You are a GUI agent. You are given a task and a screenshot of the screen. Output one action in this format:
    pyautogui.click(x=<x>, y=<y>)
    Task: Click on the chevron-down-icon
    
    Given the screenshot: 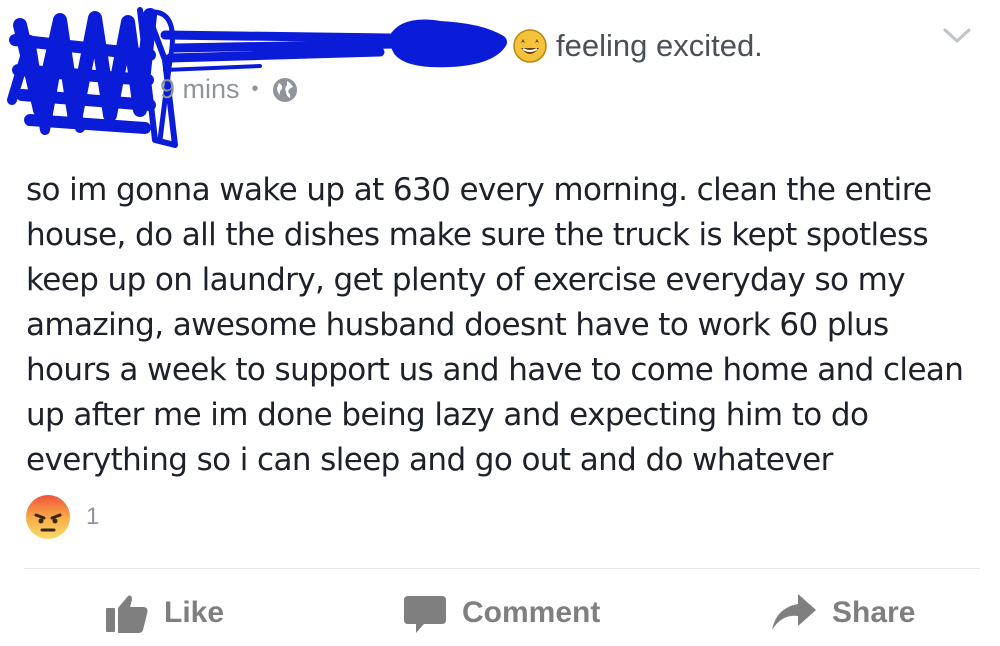 What is the action you would take?
    pyautogui.click(x=957, y=36)
    